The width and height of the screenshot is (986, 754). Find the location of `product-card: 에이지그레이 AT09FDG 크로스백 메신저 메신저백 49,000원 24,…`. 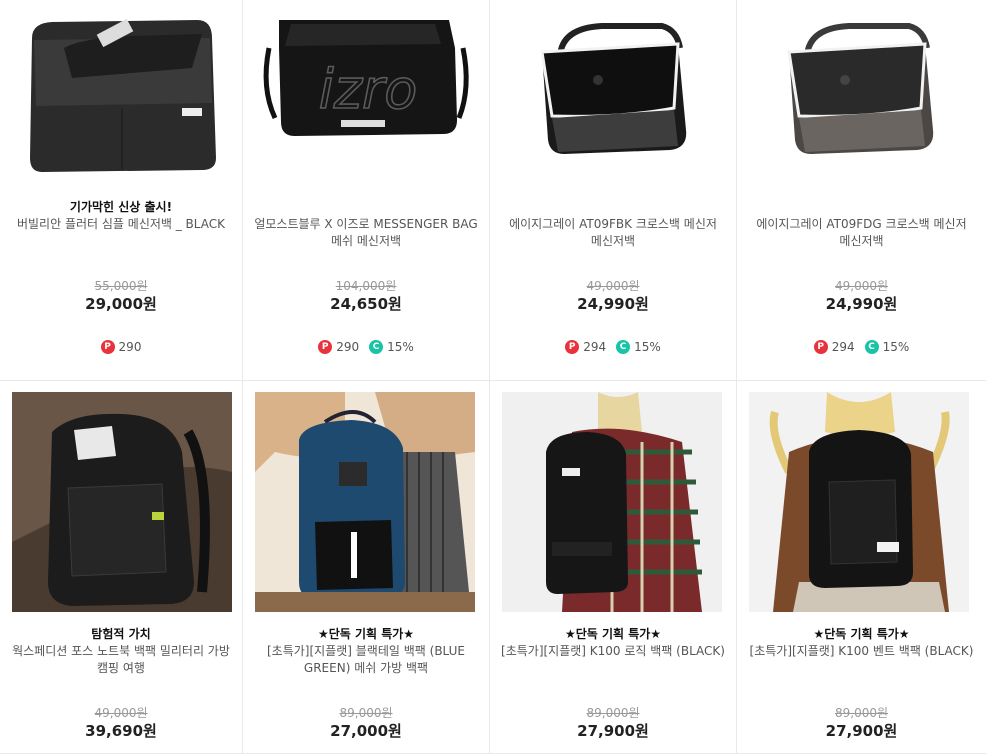

product-card: 에이지그레이 AT09FDG 크로스백 메신저 메신저백 49,000원 24,… is located at coordinates (861, 190).